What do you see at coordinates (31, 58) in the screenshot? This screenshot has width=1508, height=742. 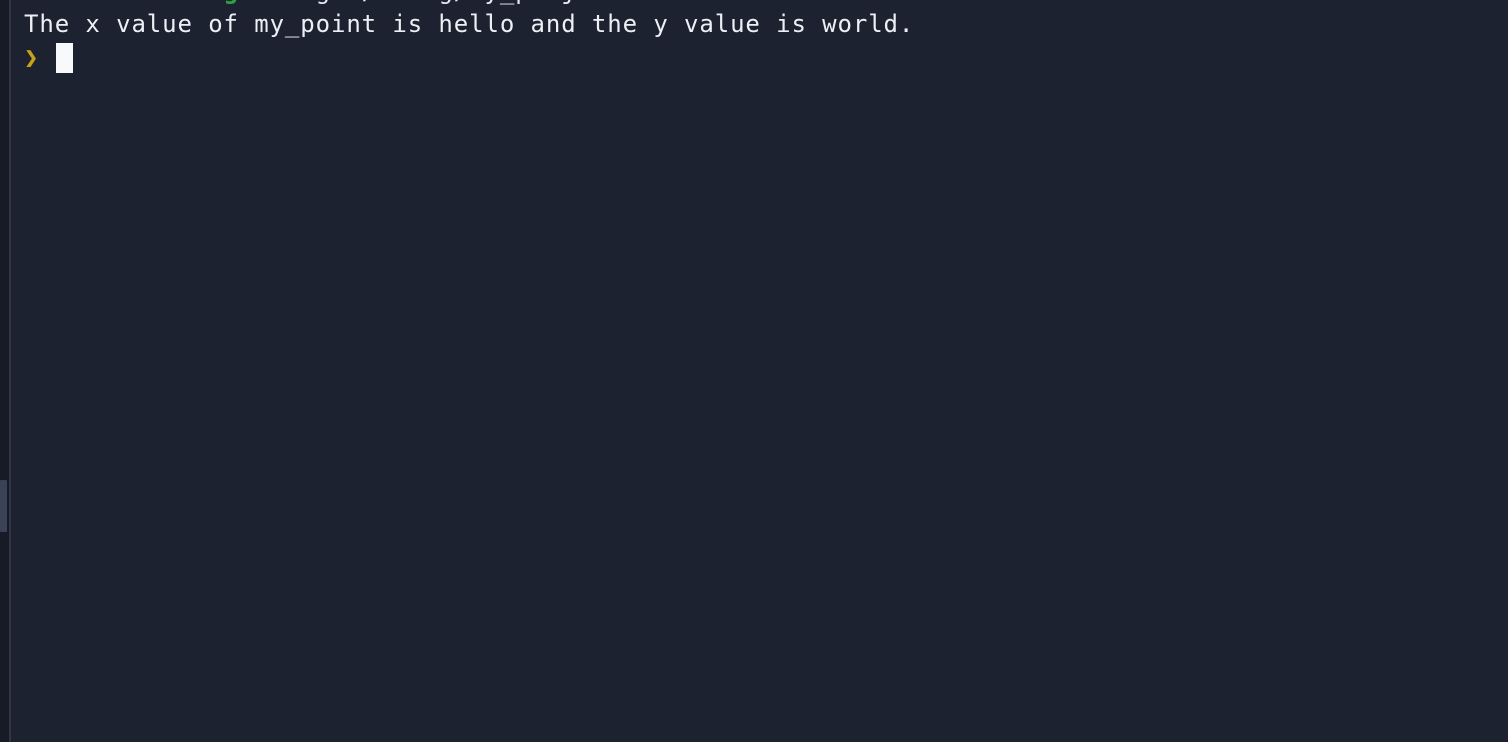 I see `prompt-chevron-icon: ❯` at bounding box center [31, 58].